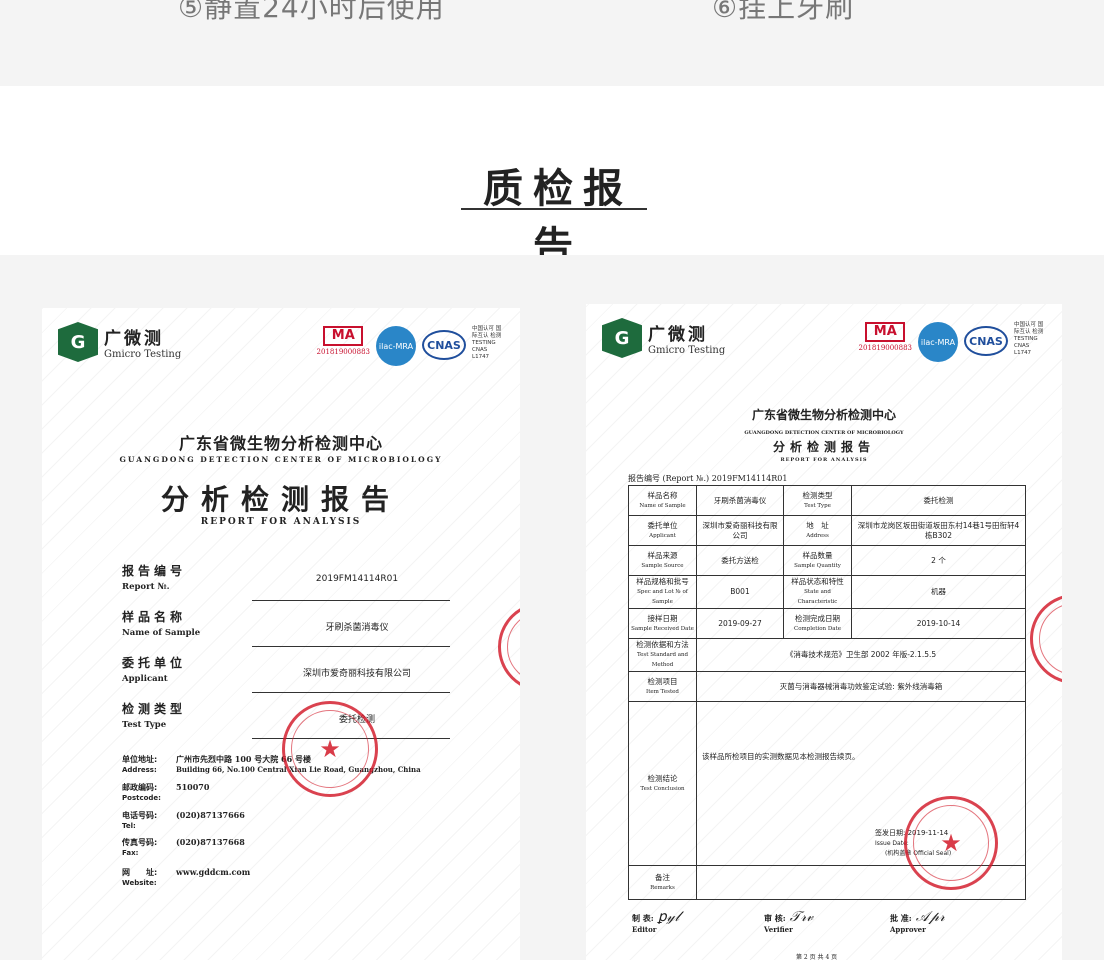  Describe the element at coordinates (554, 209) in the screenshot. I see `section-title-underline` at that location.